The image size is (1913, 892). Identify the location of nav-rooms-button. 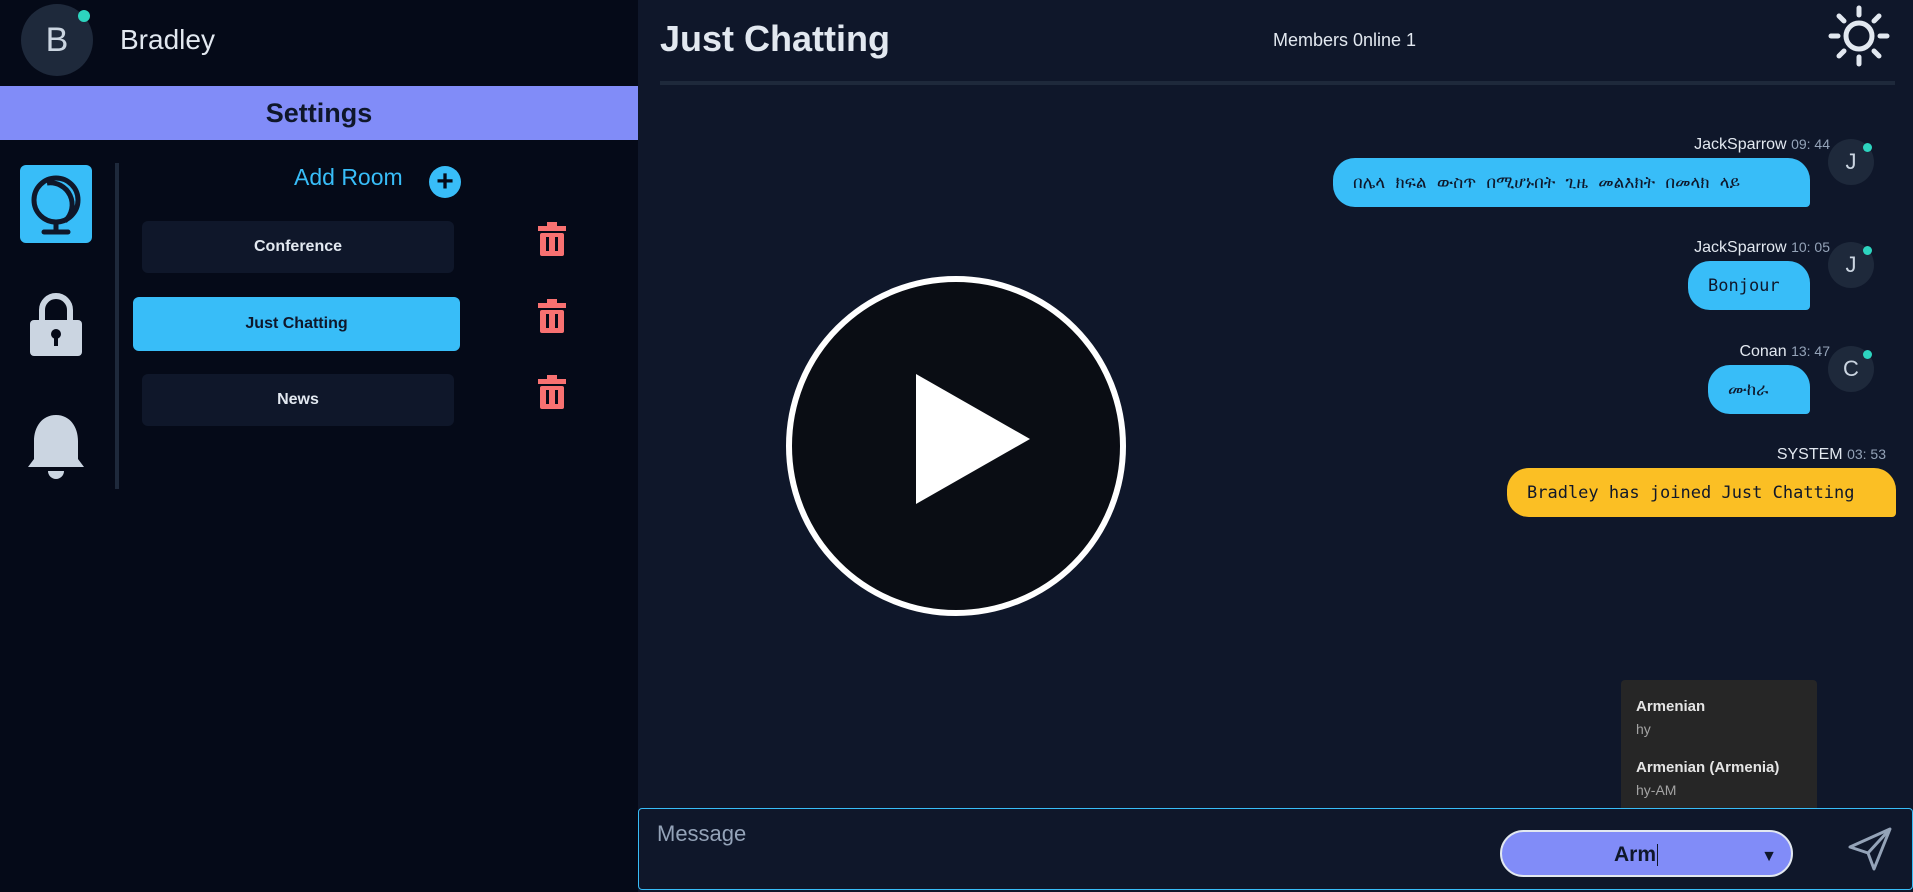
(56, 204).